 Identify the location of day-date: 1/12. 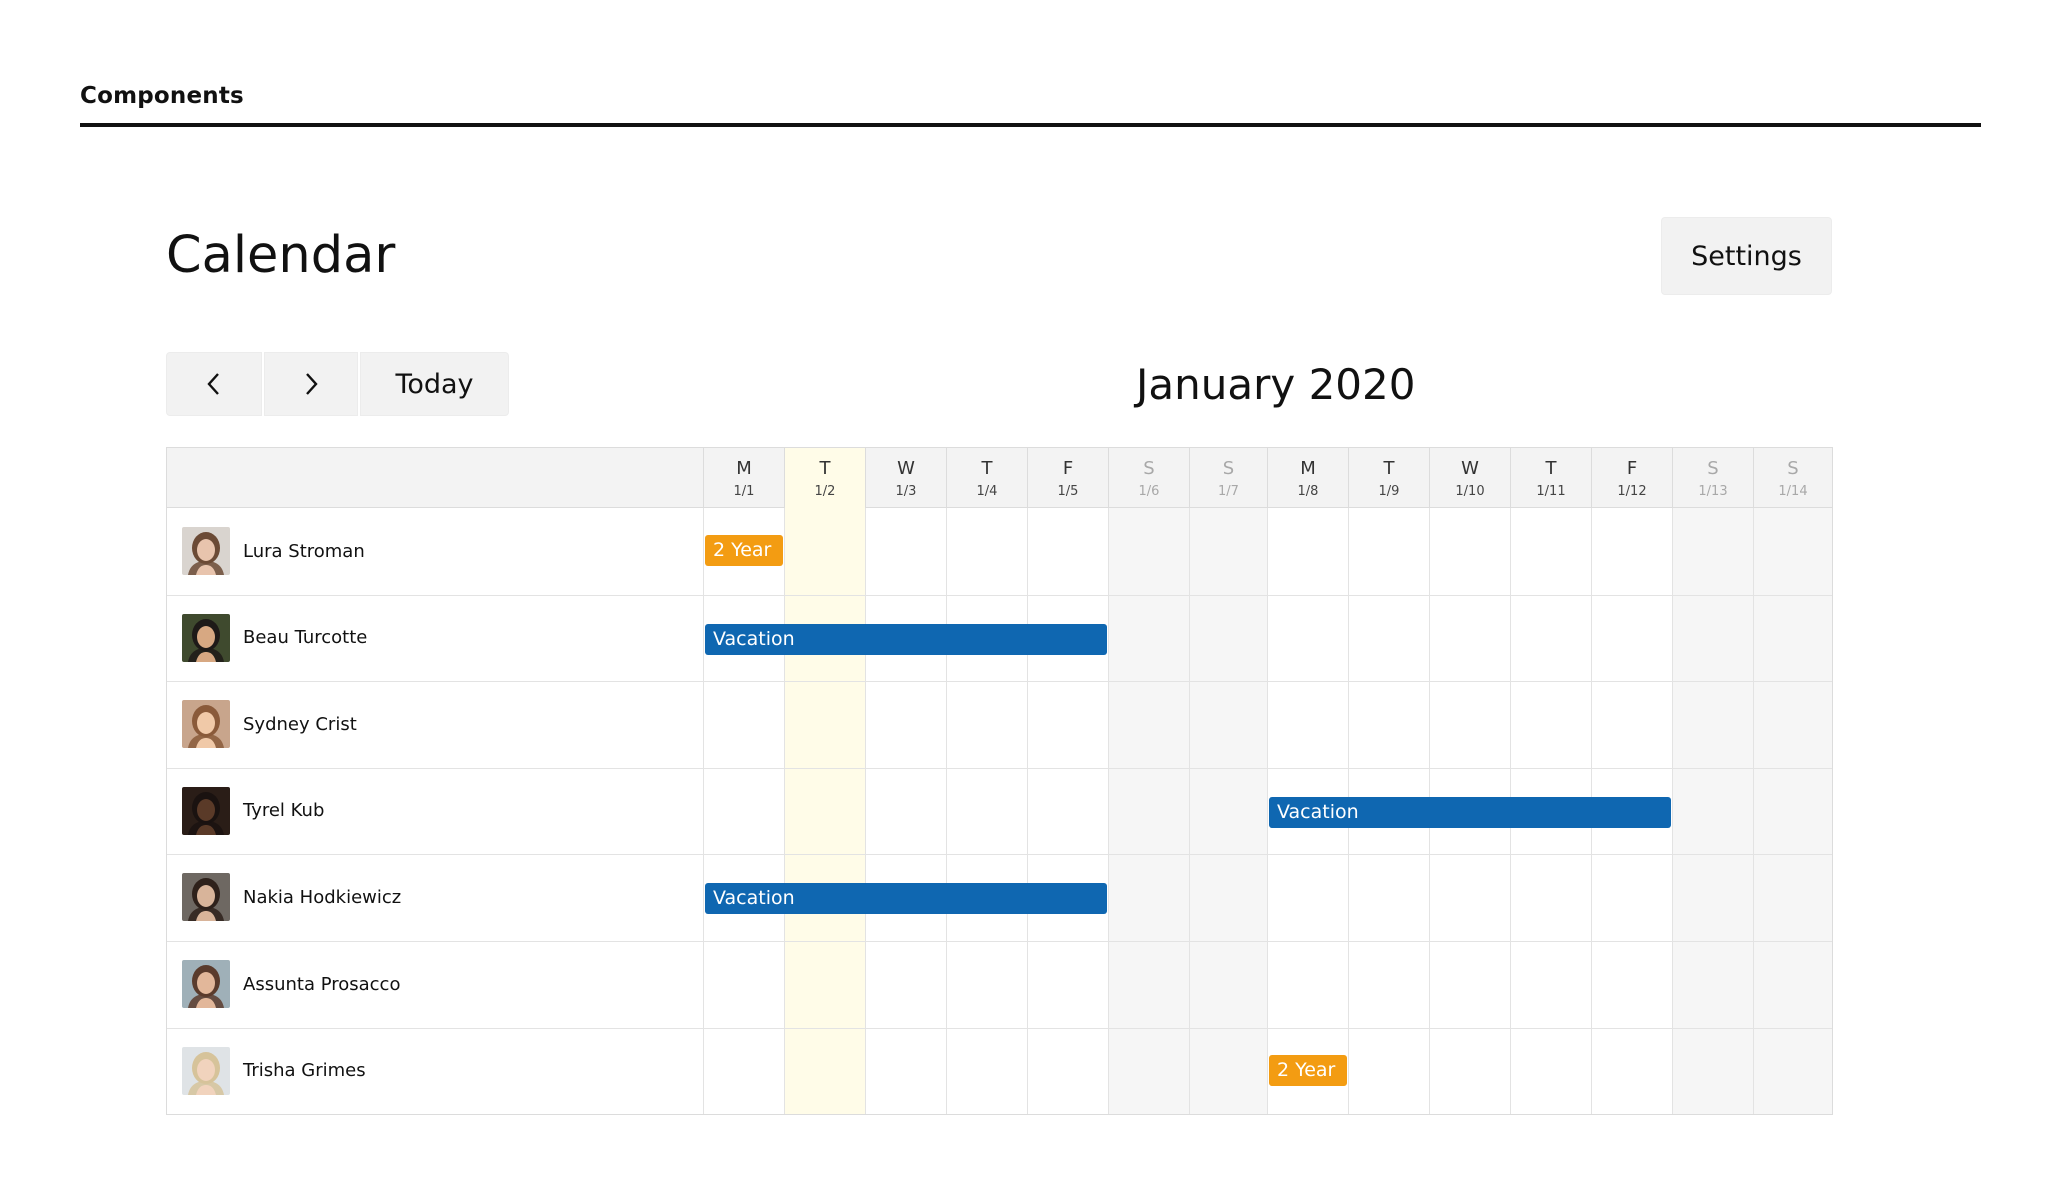
(1632, 491).